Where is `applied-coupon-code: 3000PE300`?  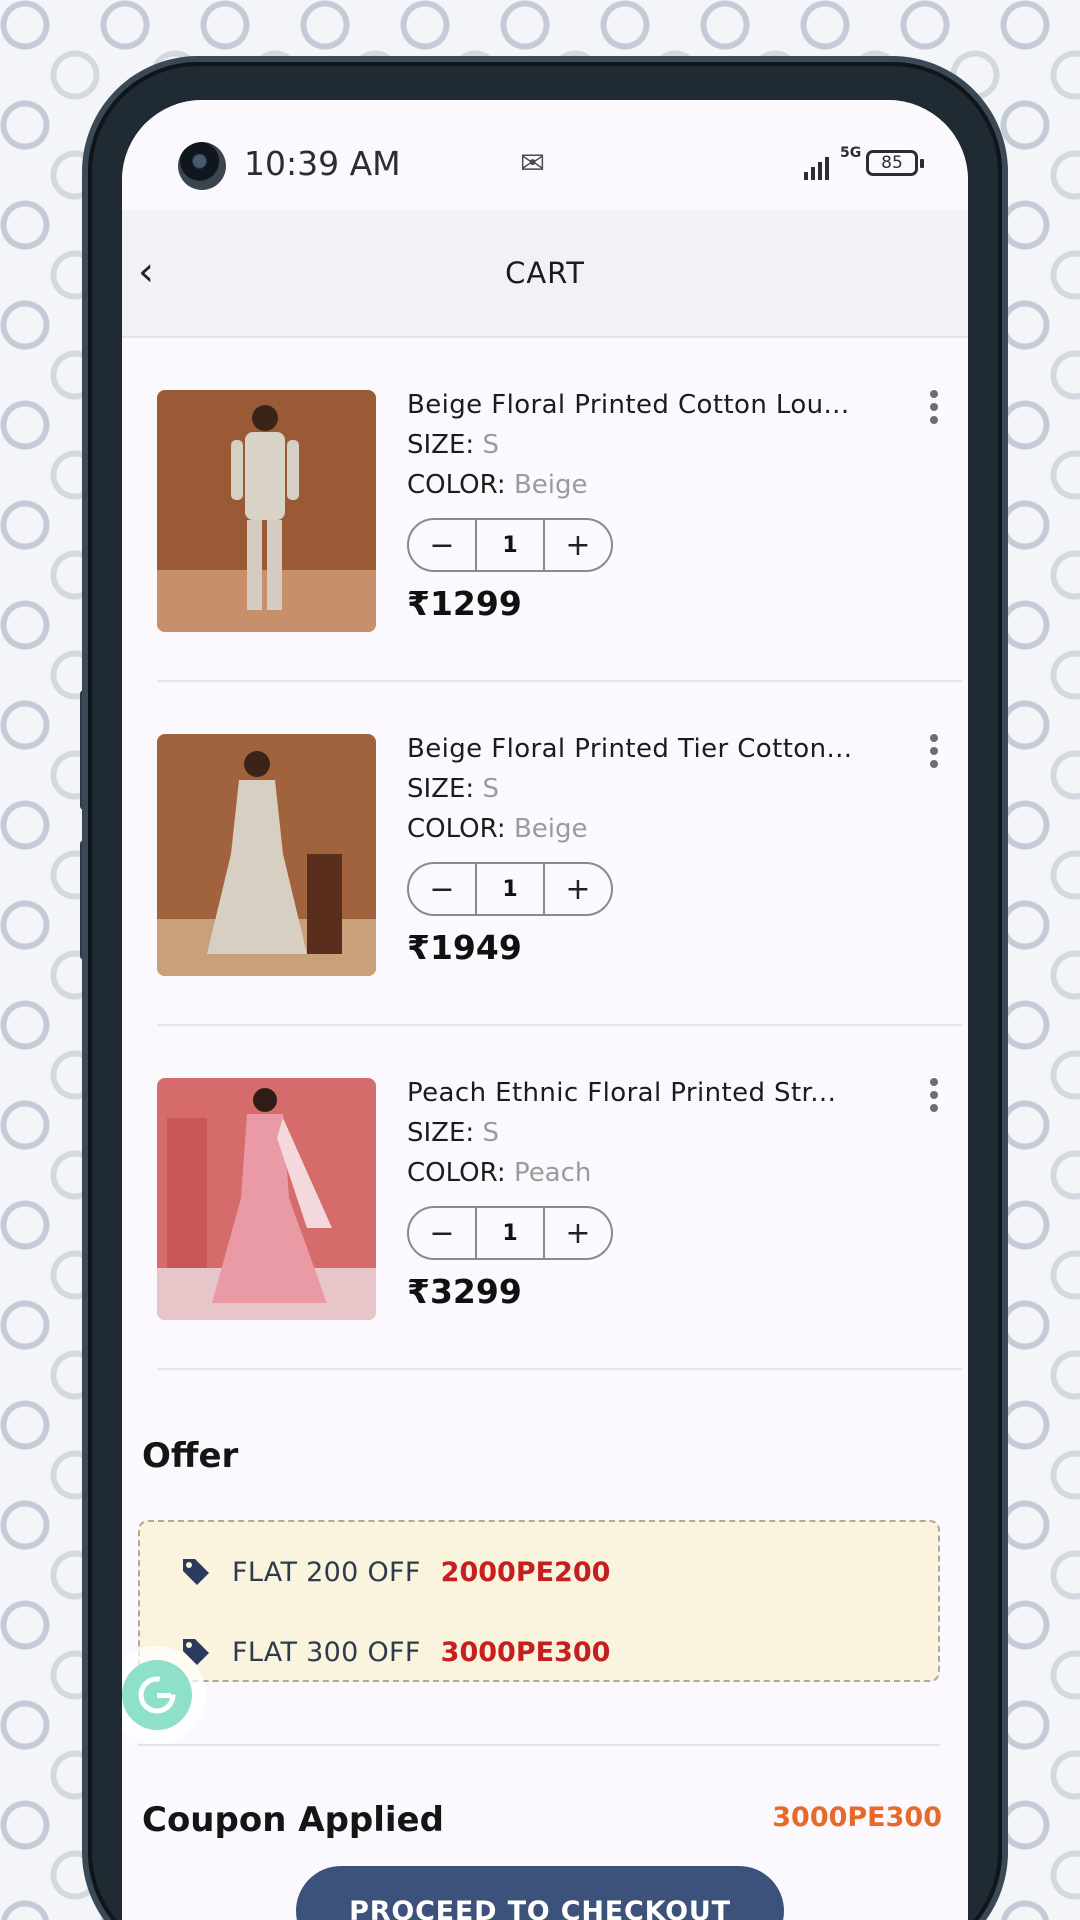
applied-coupon-code: 3000PE300 is located at coordinates (857, 1817).